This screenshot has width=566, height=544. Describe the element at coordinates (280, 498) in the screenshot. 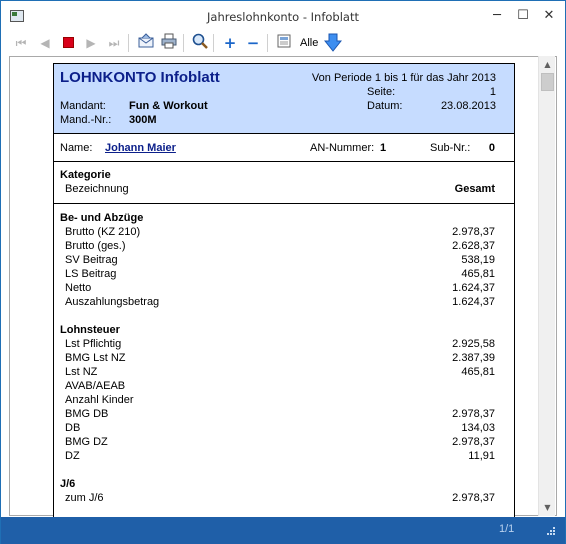

I see `table-row: zum J/6 2.978,37` at that location.